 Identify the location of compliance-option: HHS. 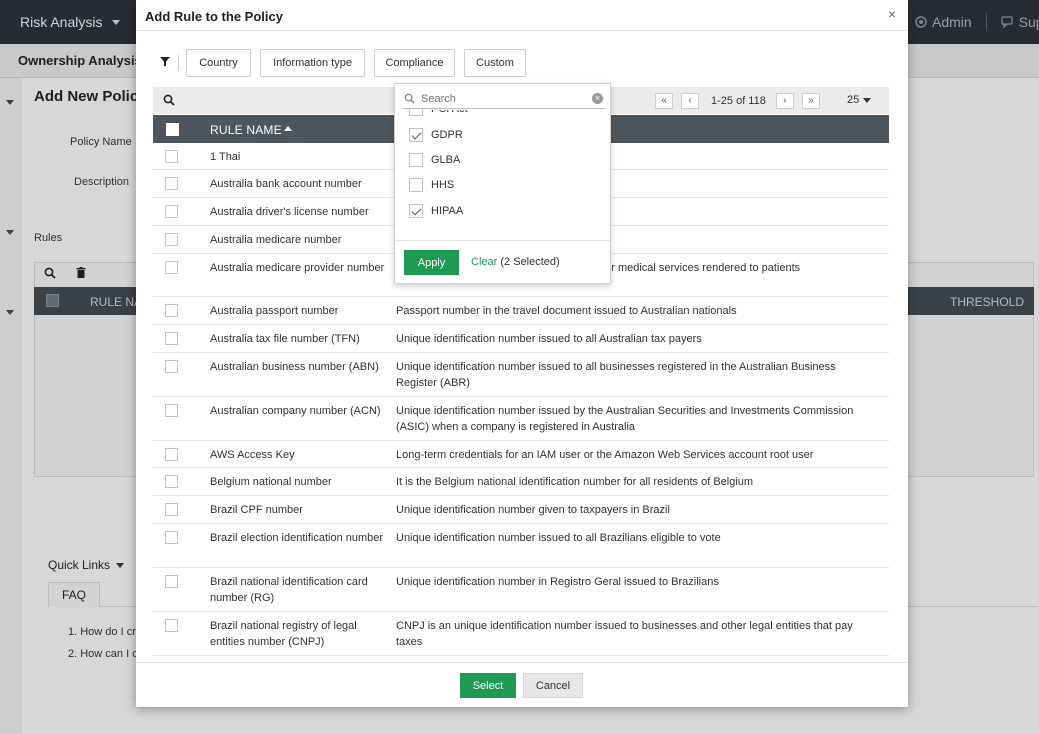
(431, 185).